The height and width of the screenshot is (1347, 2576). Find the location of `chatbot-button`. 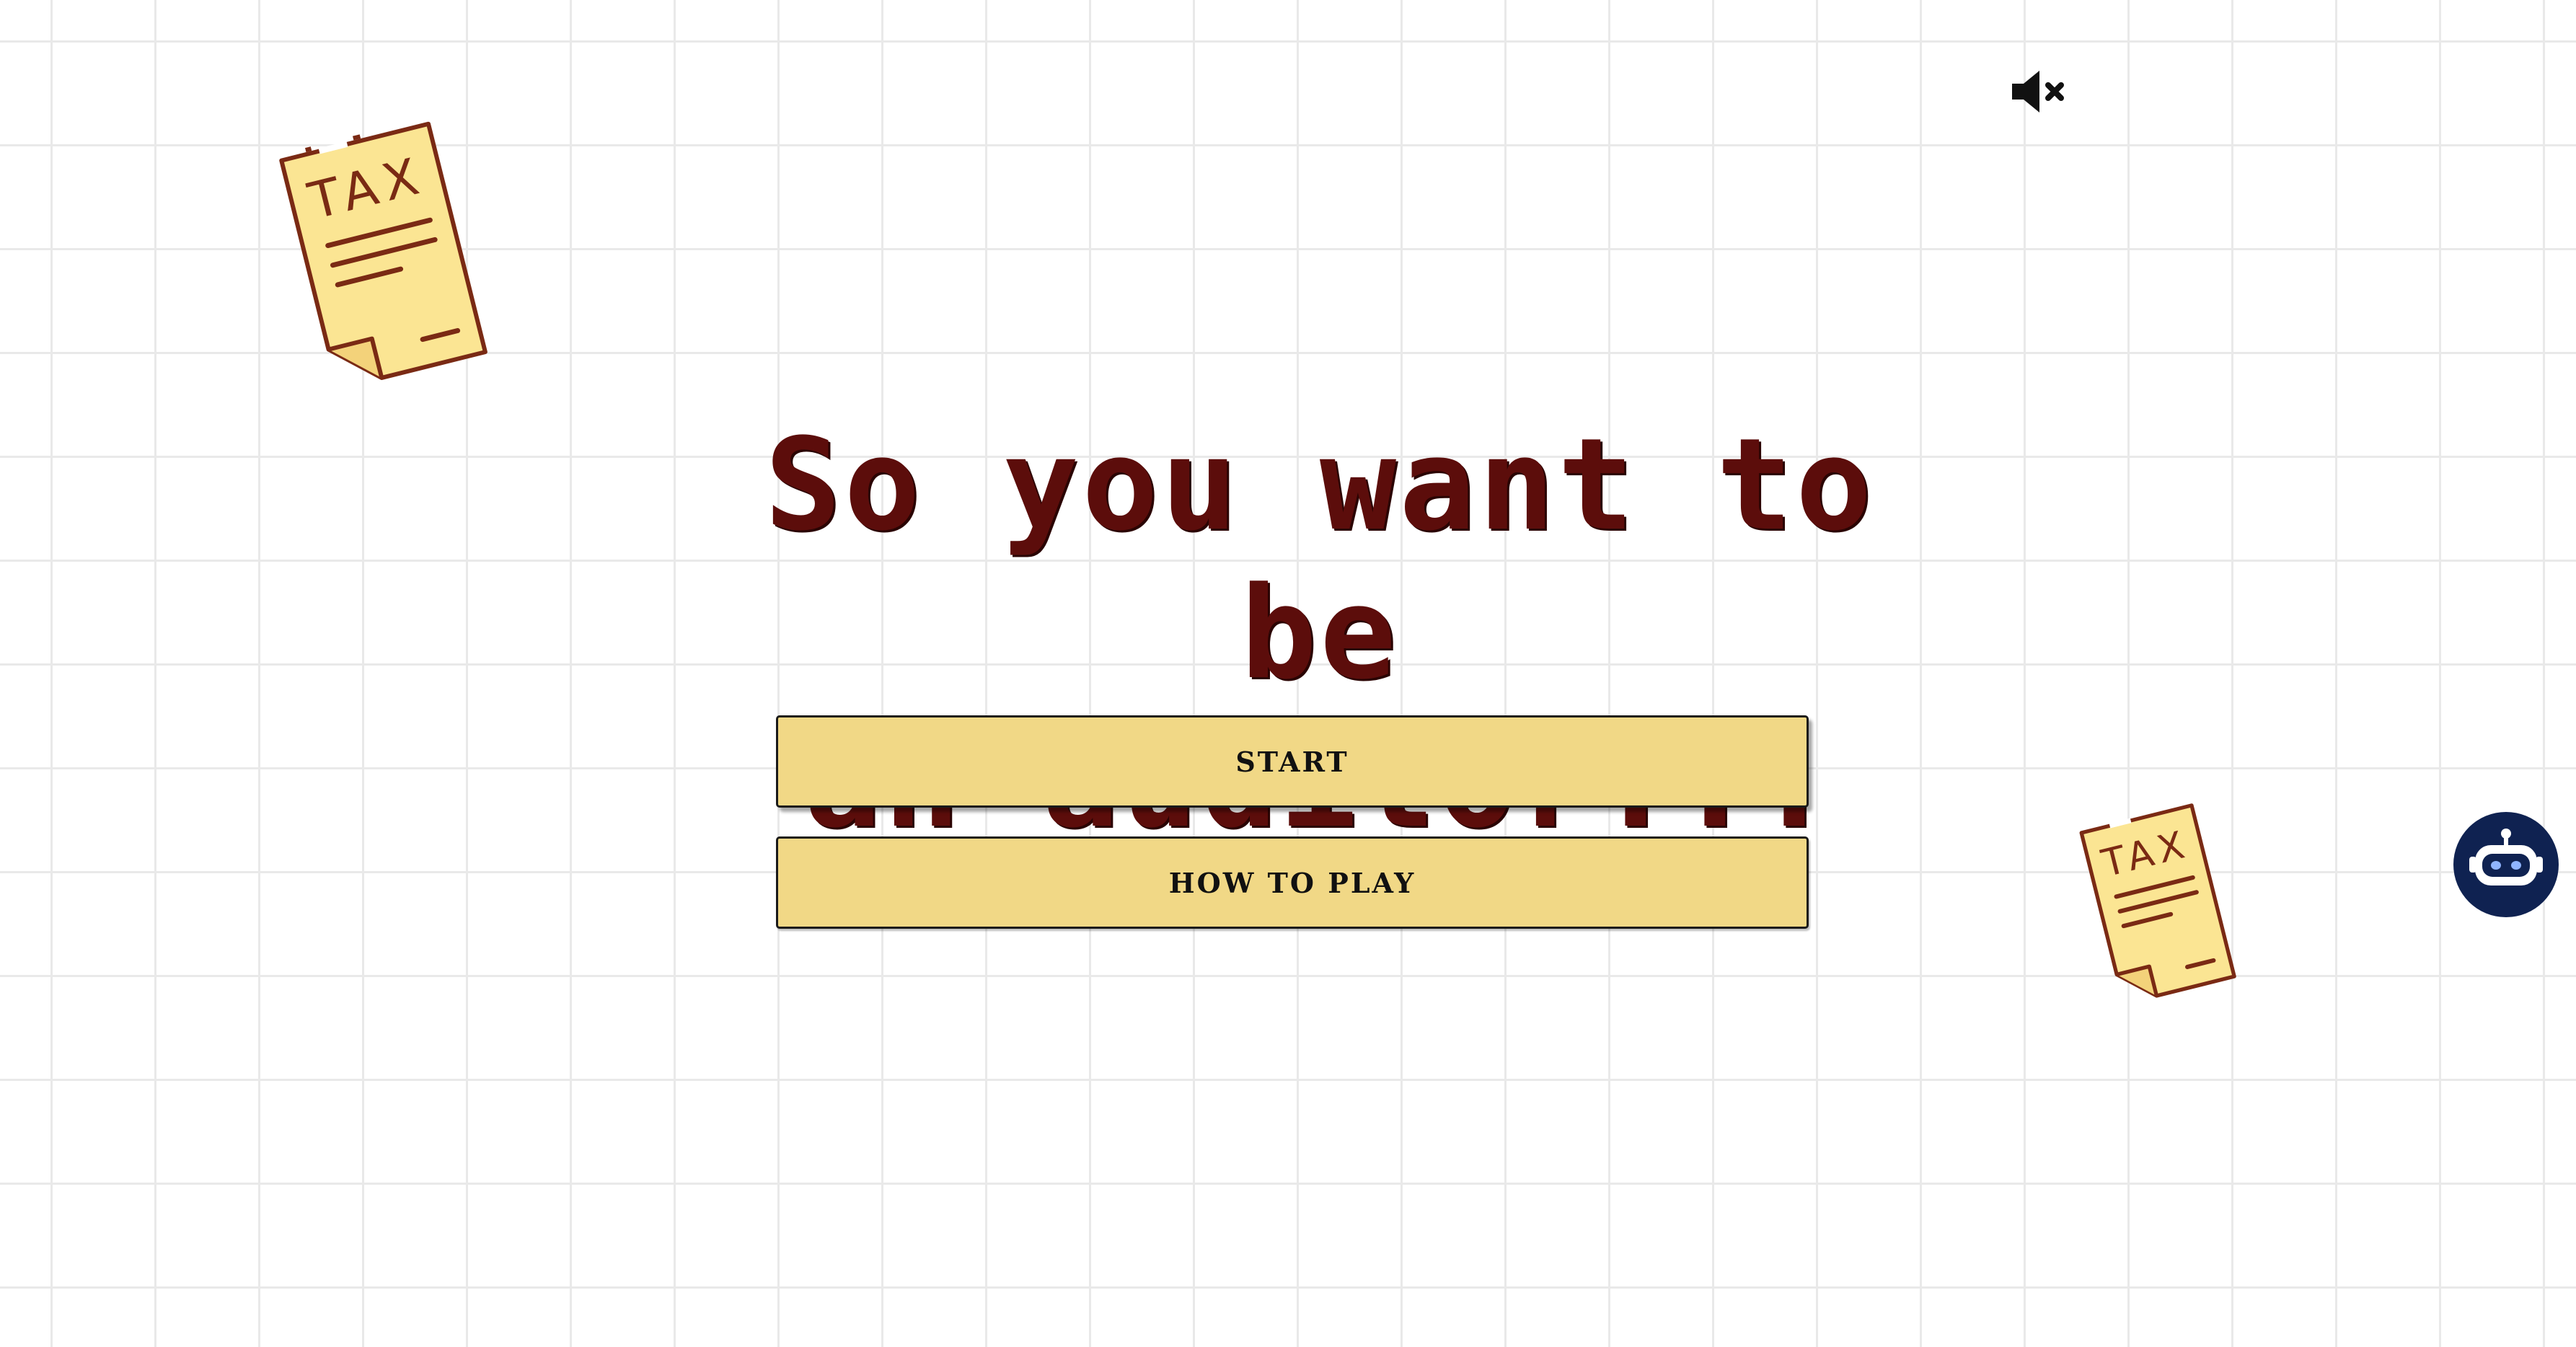

chatbot-button is located at coordinates (2506, 865).